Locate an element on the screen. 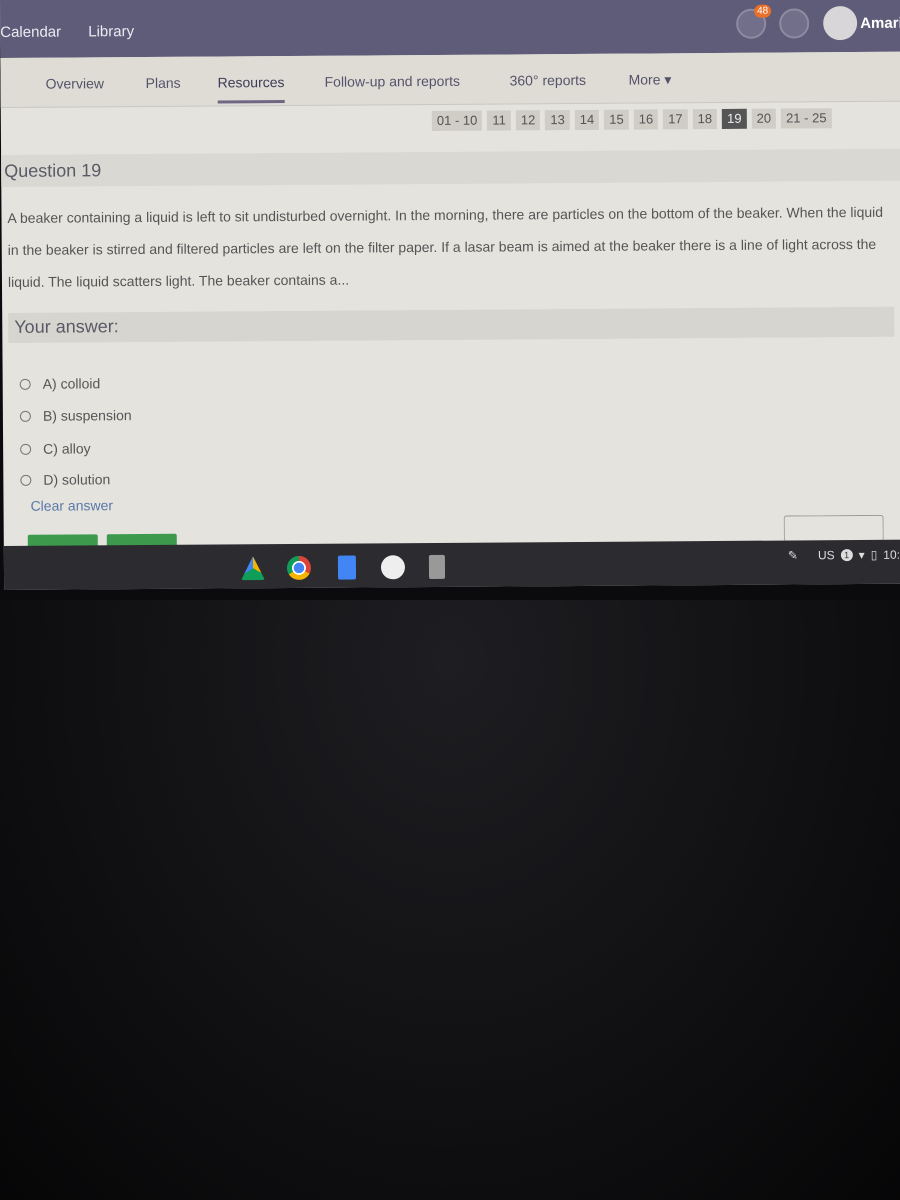 The image size is (900, 1200). pen-icon: ✎ is located at coordinates (793, 555).